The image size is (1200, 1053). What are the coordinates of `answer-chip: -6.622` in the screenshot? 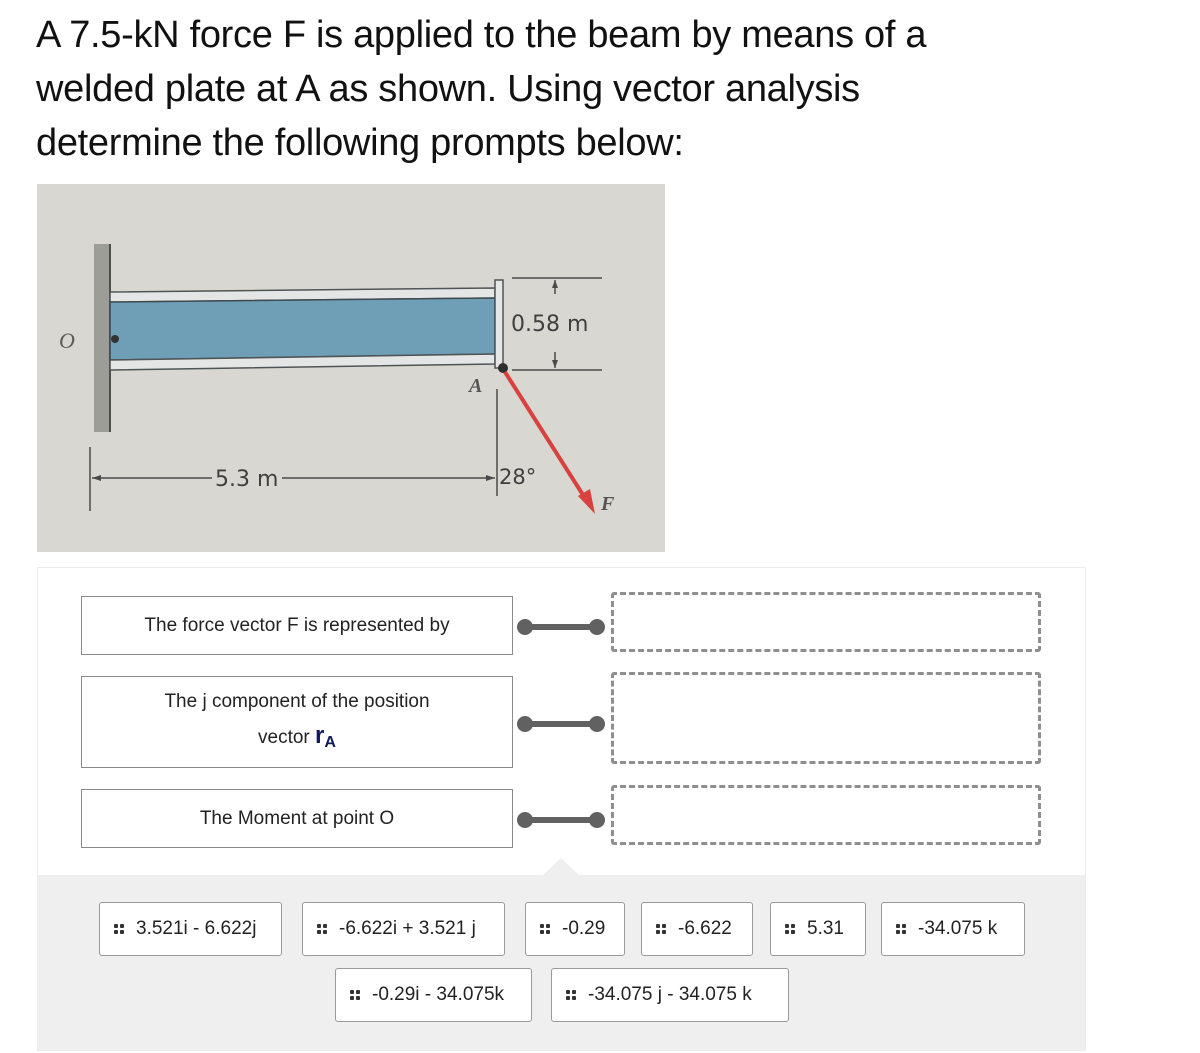 It's located at (697, 929).